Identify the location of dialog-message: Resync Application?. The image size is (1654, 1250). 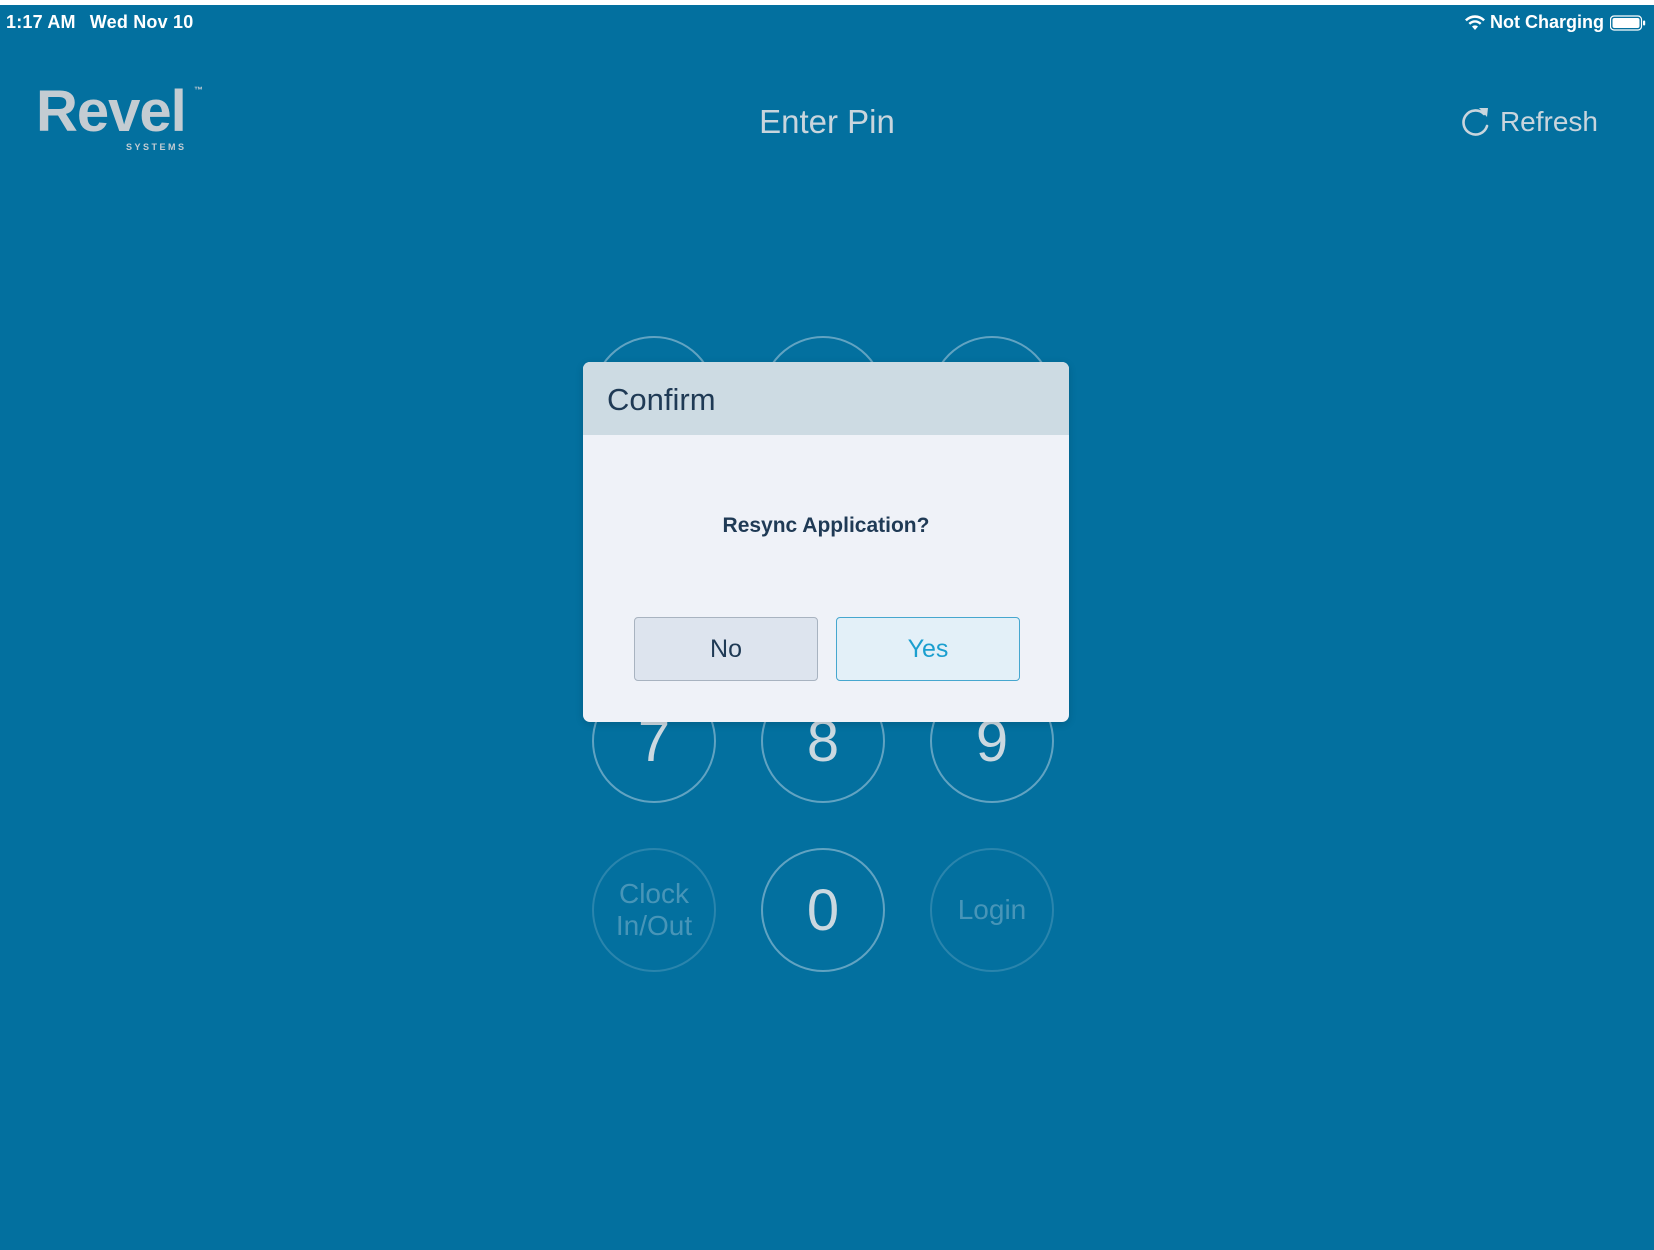
(826, 525).